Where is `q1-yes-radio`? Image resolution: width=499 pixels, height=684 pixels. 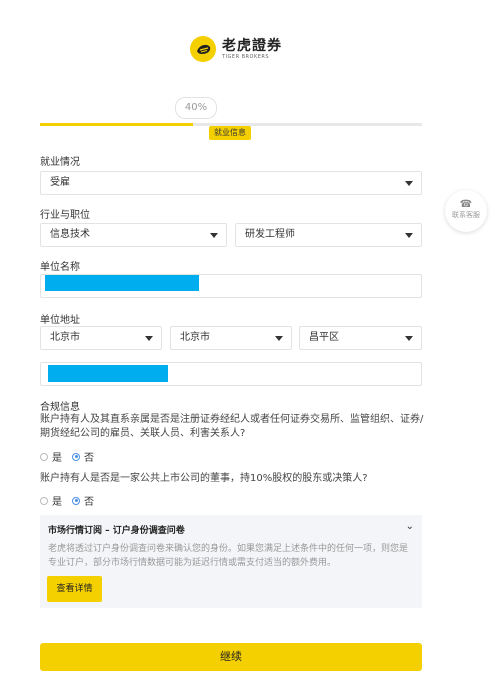
q1-yes-radio is located at coordinates (44, 456).